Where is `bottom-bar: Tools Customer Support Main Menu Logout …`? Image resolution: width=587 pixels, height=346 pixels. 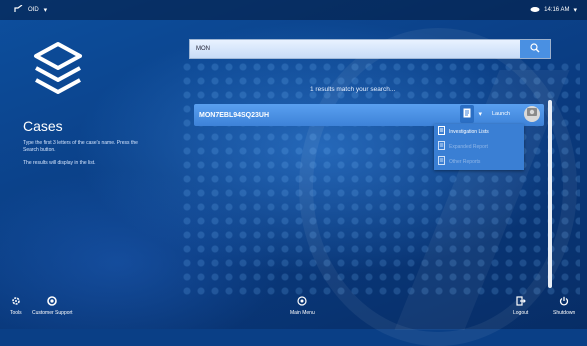
bottom-bar: Tools Customer Support Main Menu Logout … is located at coordinates (293, 312).